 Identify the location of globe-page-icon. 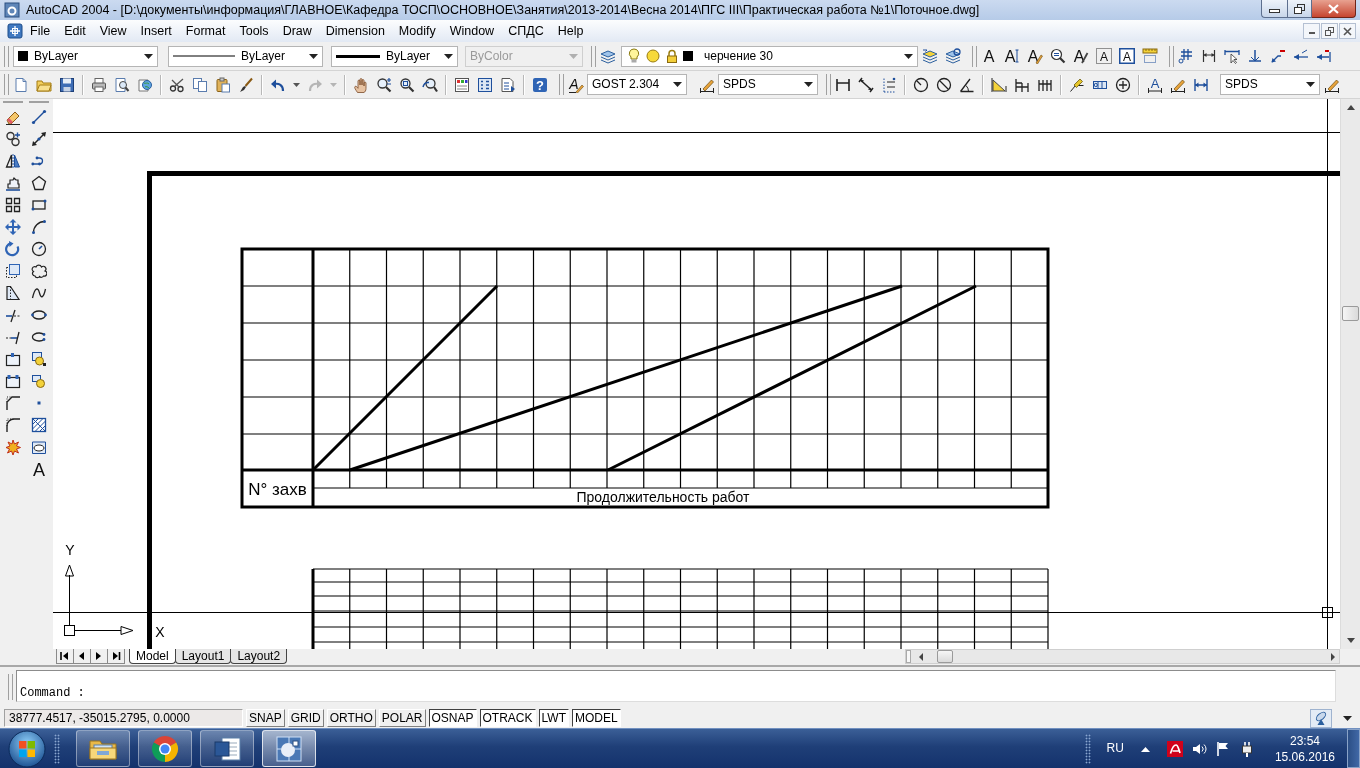
(144, 84).